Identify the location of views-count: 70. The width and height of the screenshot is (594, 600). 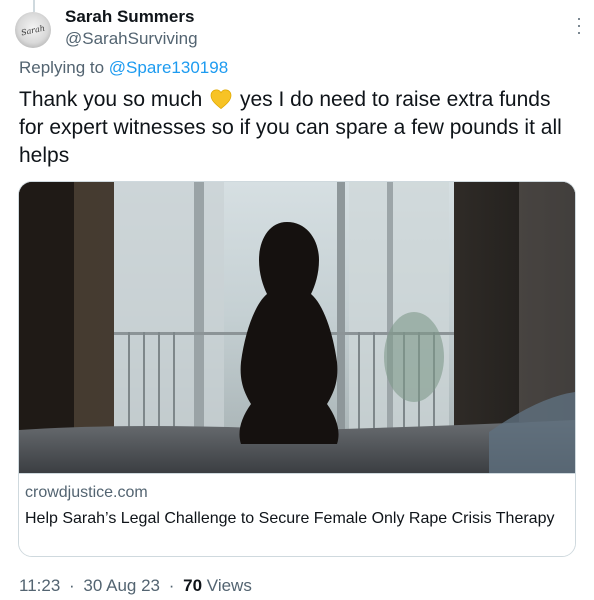
(193, 585).